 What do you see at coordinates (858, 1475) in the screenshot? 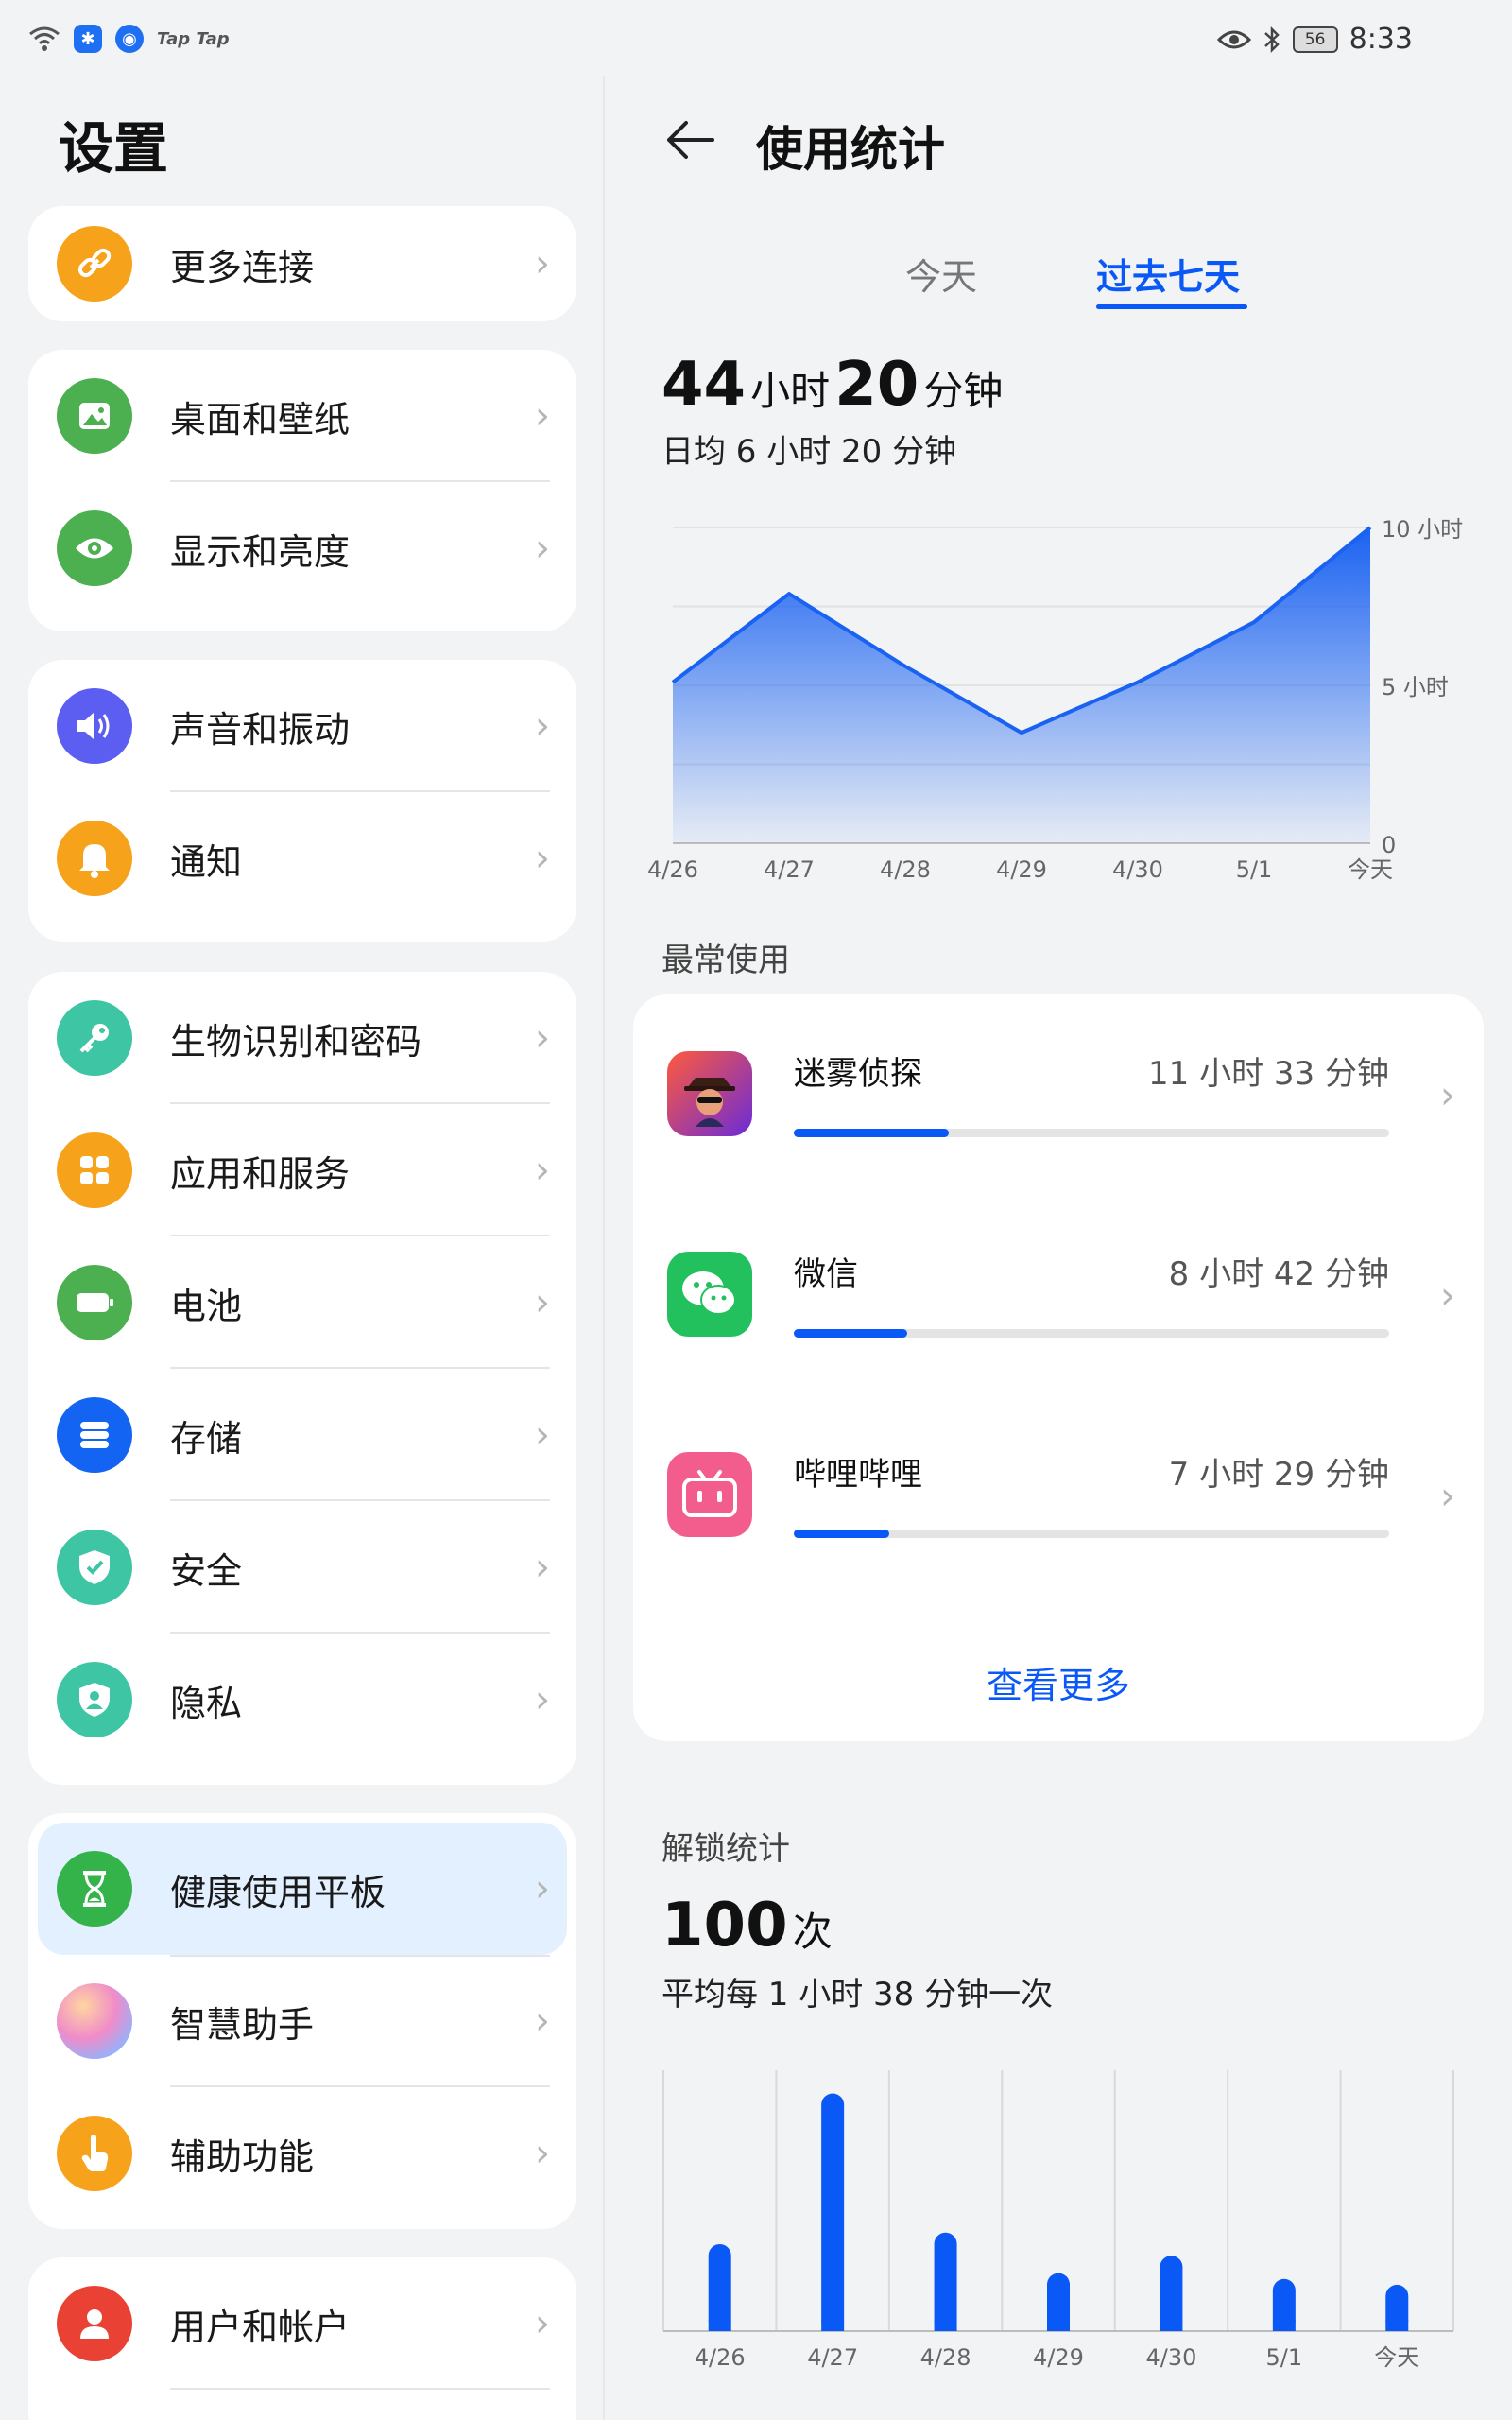
I see `app-name: 哔哩哔哩` at bounding box center [858, 1475].